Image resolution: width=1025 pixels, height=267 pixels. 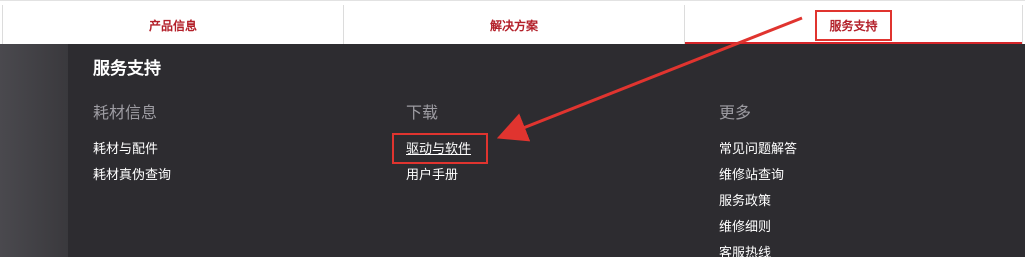 I want to click on annotation-highlight-box, so click(x=440, y=148).